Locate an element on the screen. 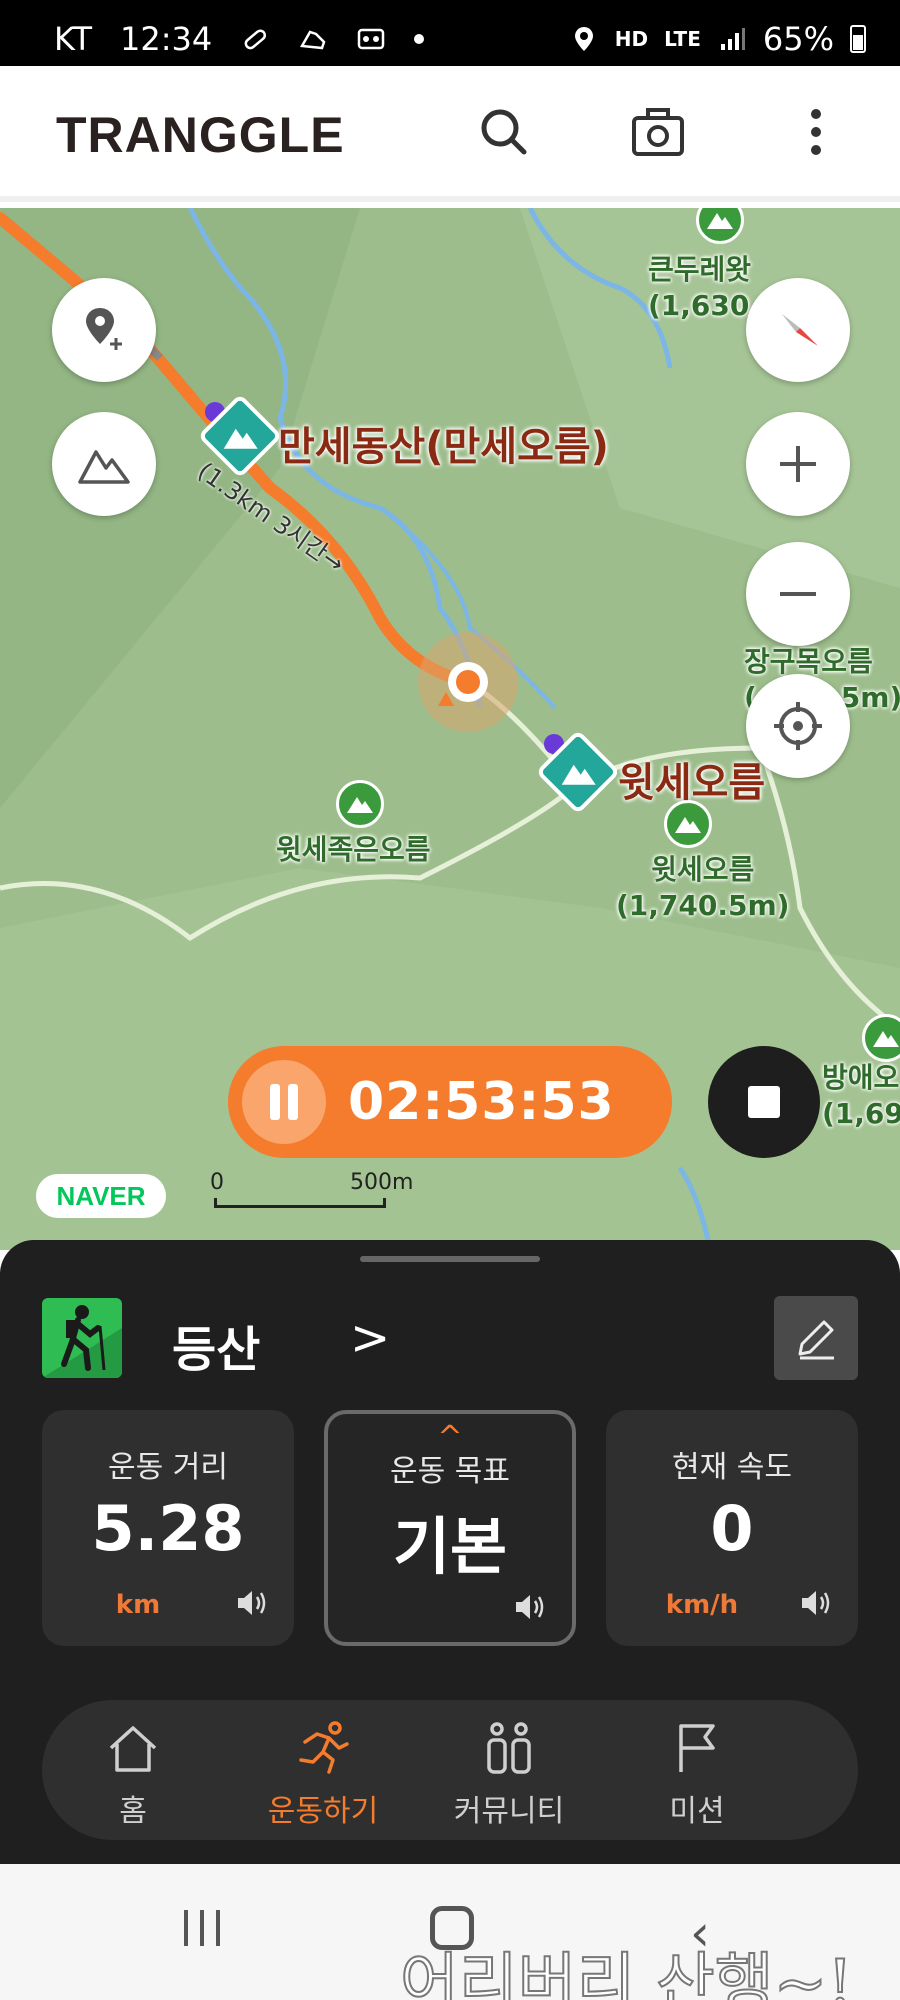 This screenshot has width=900, height=2000. stat-unit: km/h is located at coordinates (702, 1605).